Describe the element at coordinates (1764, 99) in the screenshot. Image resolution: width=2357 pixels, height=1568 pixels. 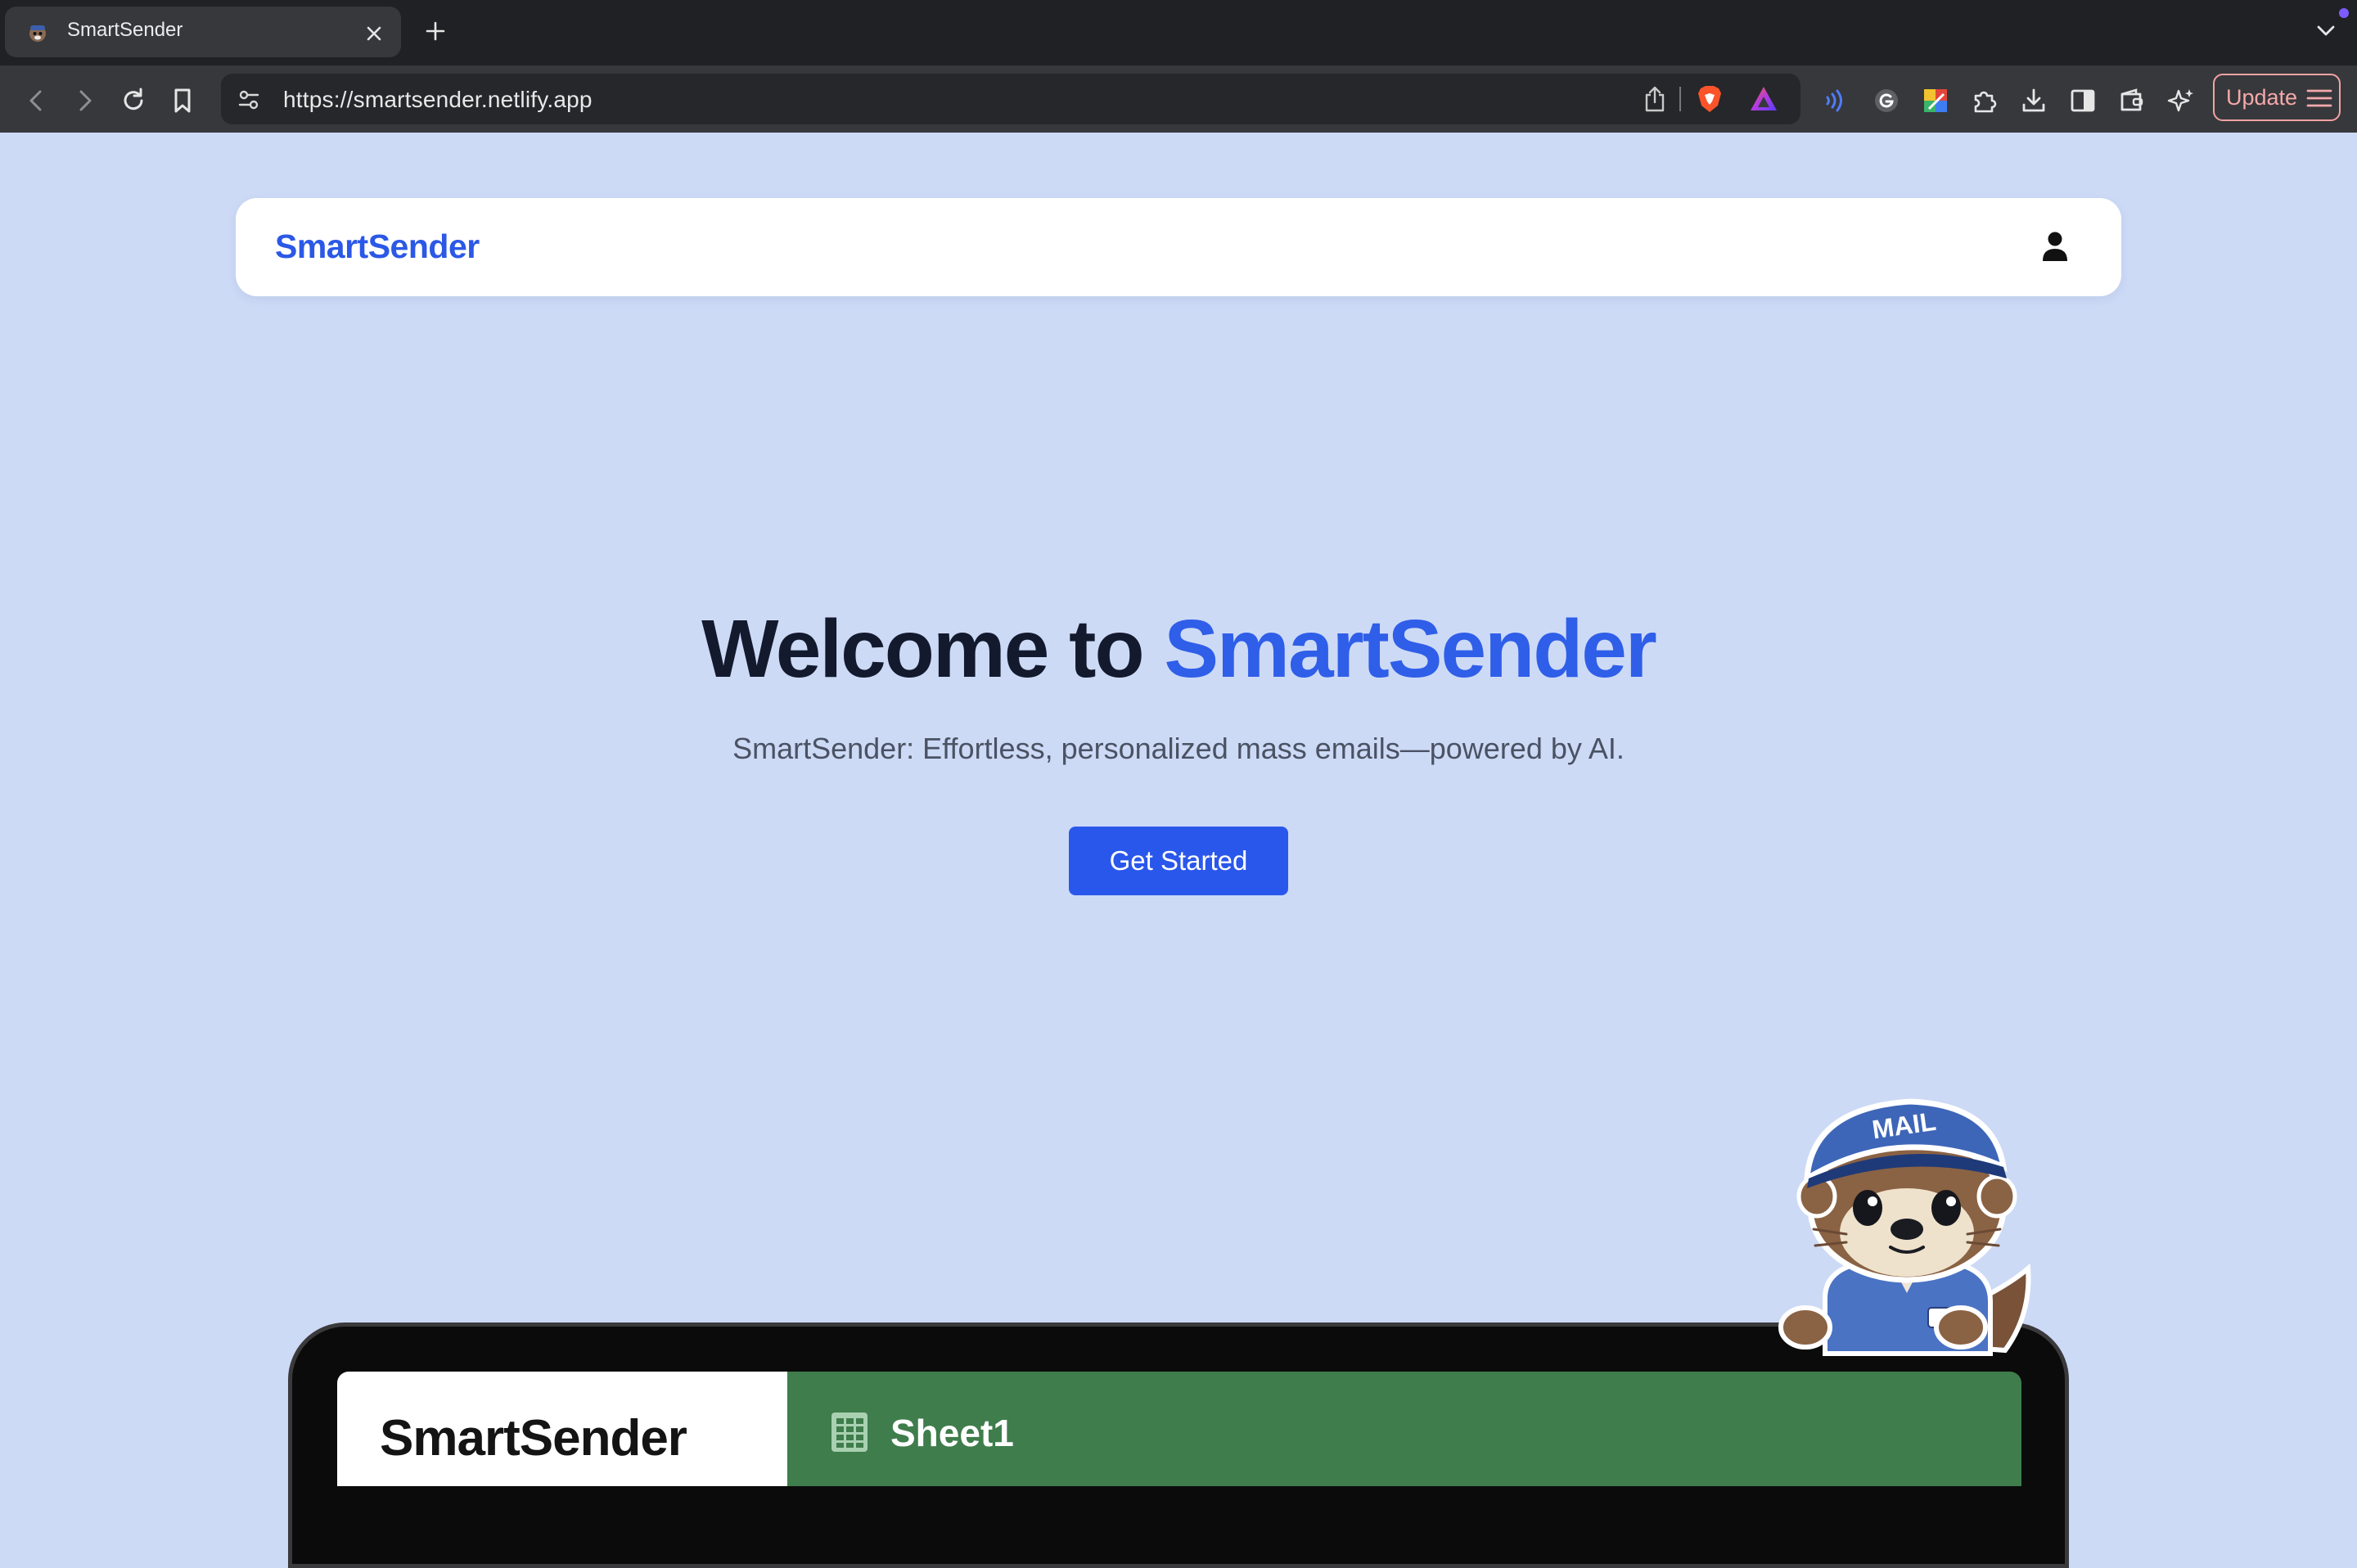
I see `brave-rewards-icon` at that location.